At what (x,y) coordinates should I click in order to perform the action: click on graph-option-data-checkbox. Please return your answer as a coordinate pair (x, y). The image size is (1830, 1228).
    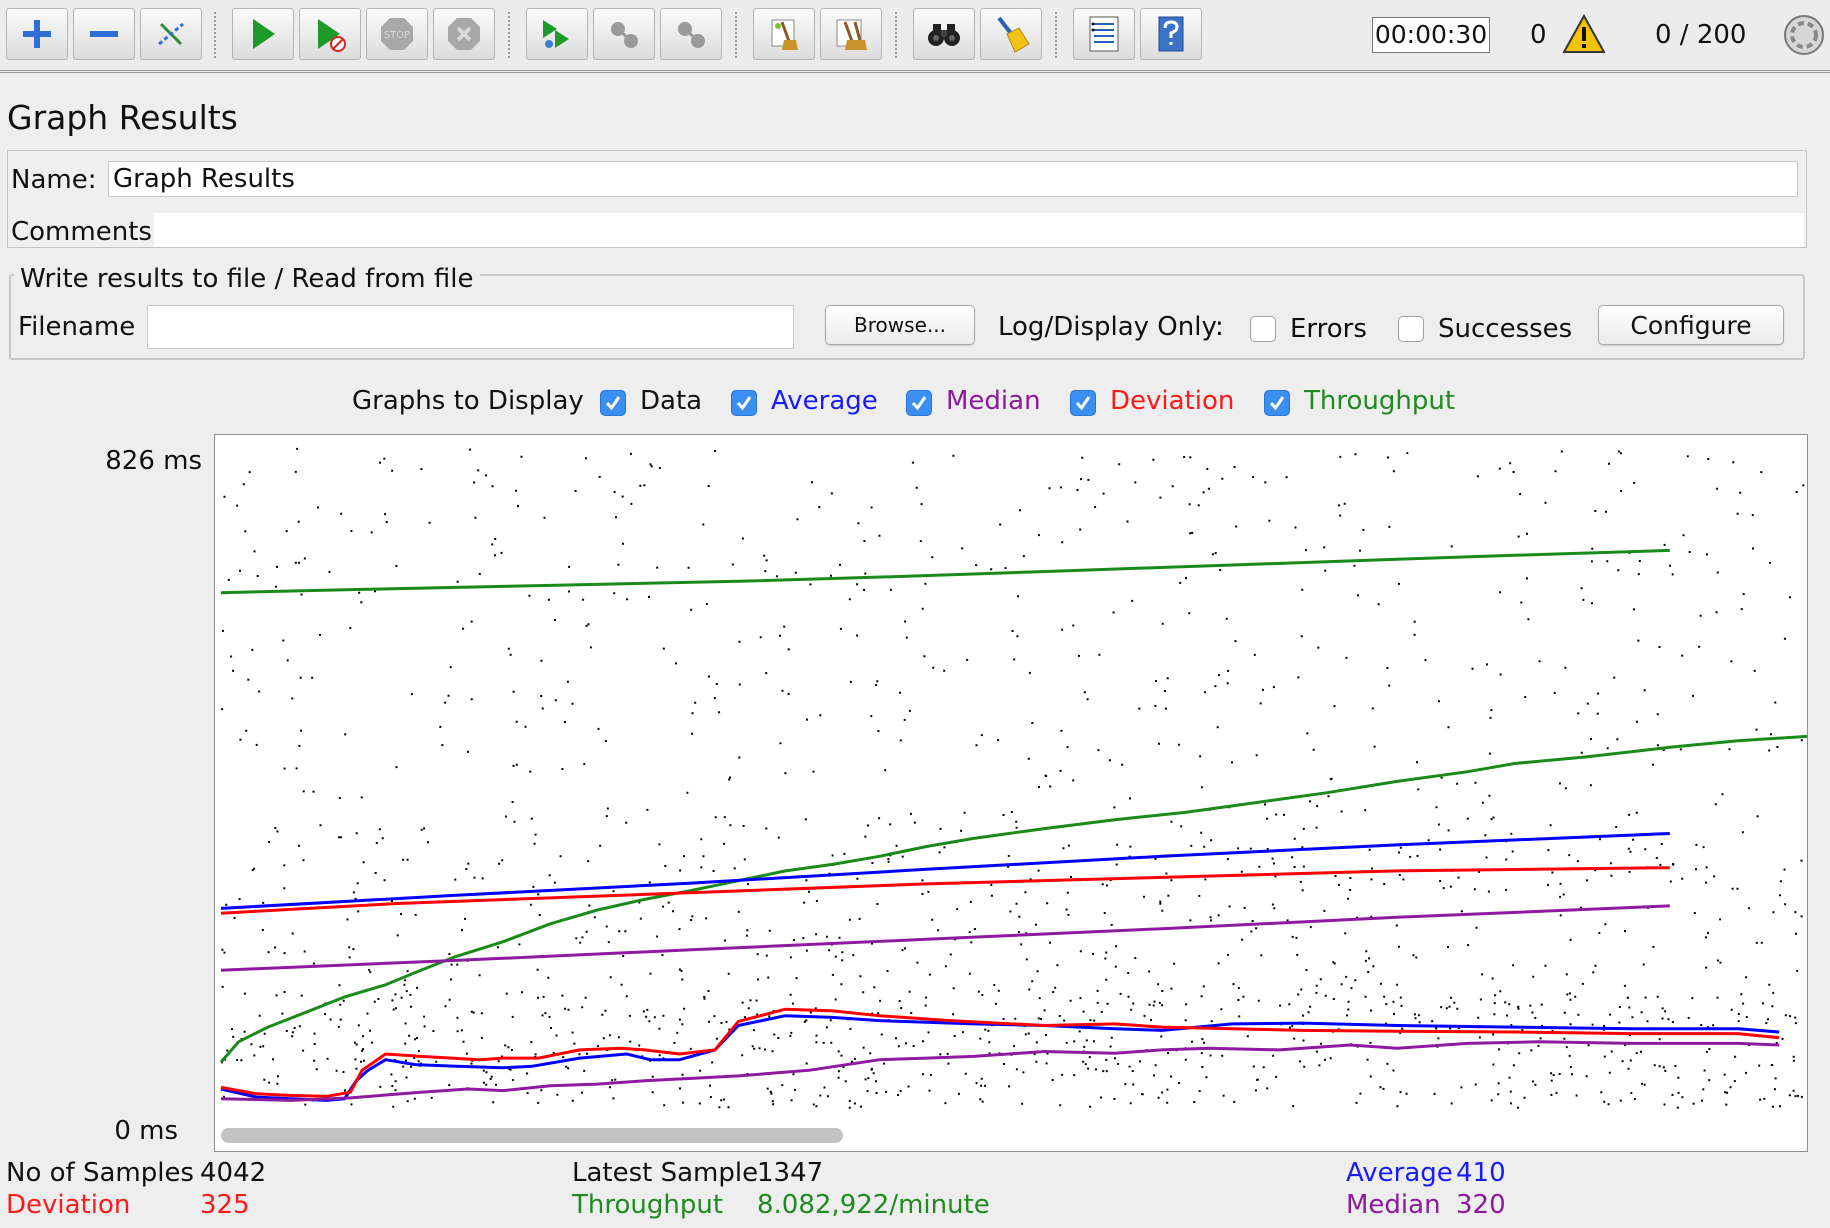
    Looking at the image, I should click on (613, 403).